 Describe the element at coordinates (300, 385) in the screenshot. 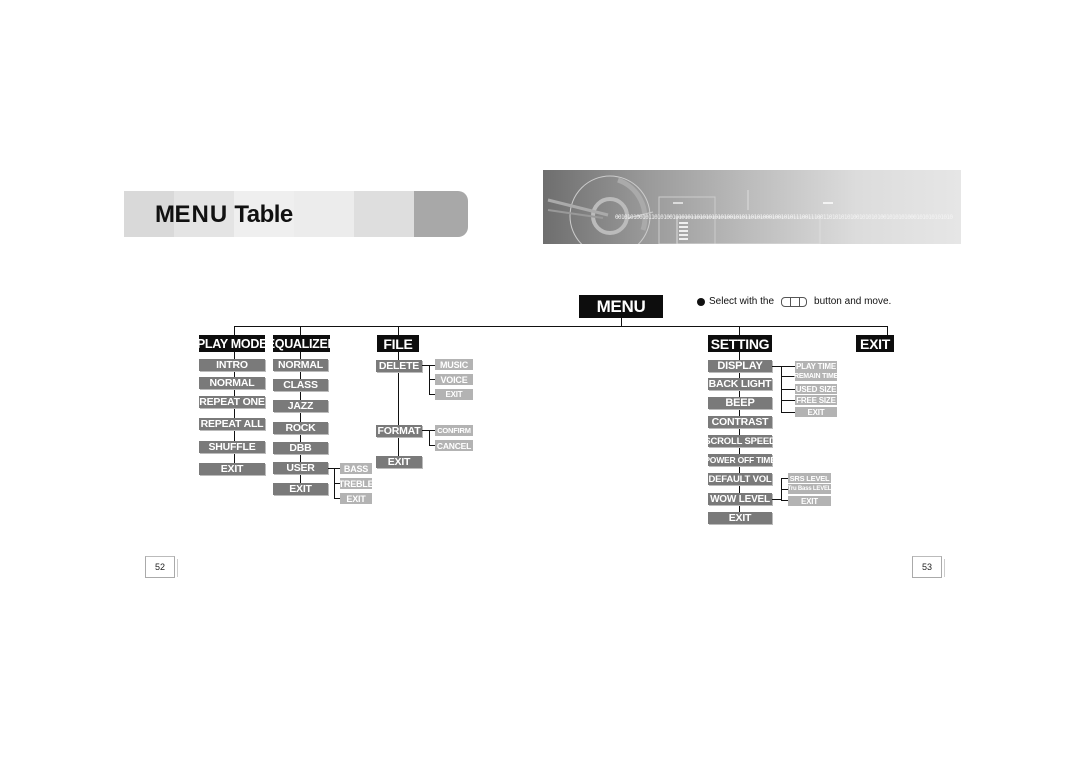

I see `menu-item-class: CLASS` at that location.